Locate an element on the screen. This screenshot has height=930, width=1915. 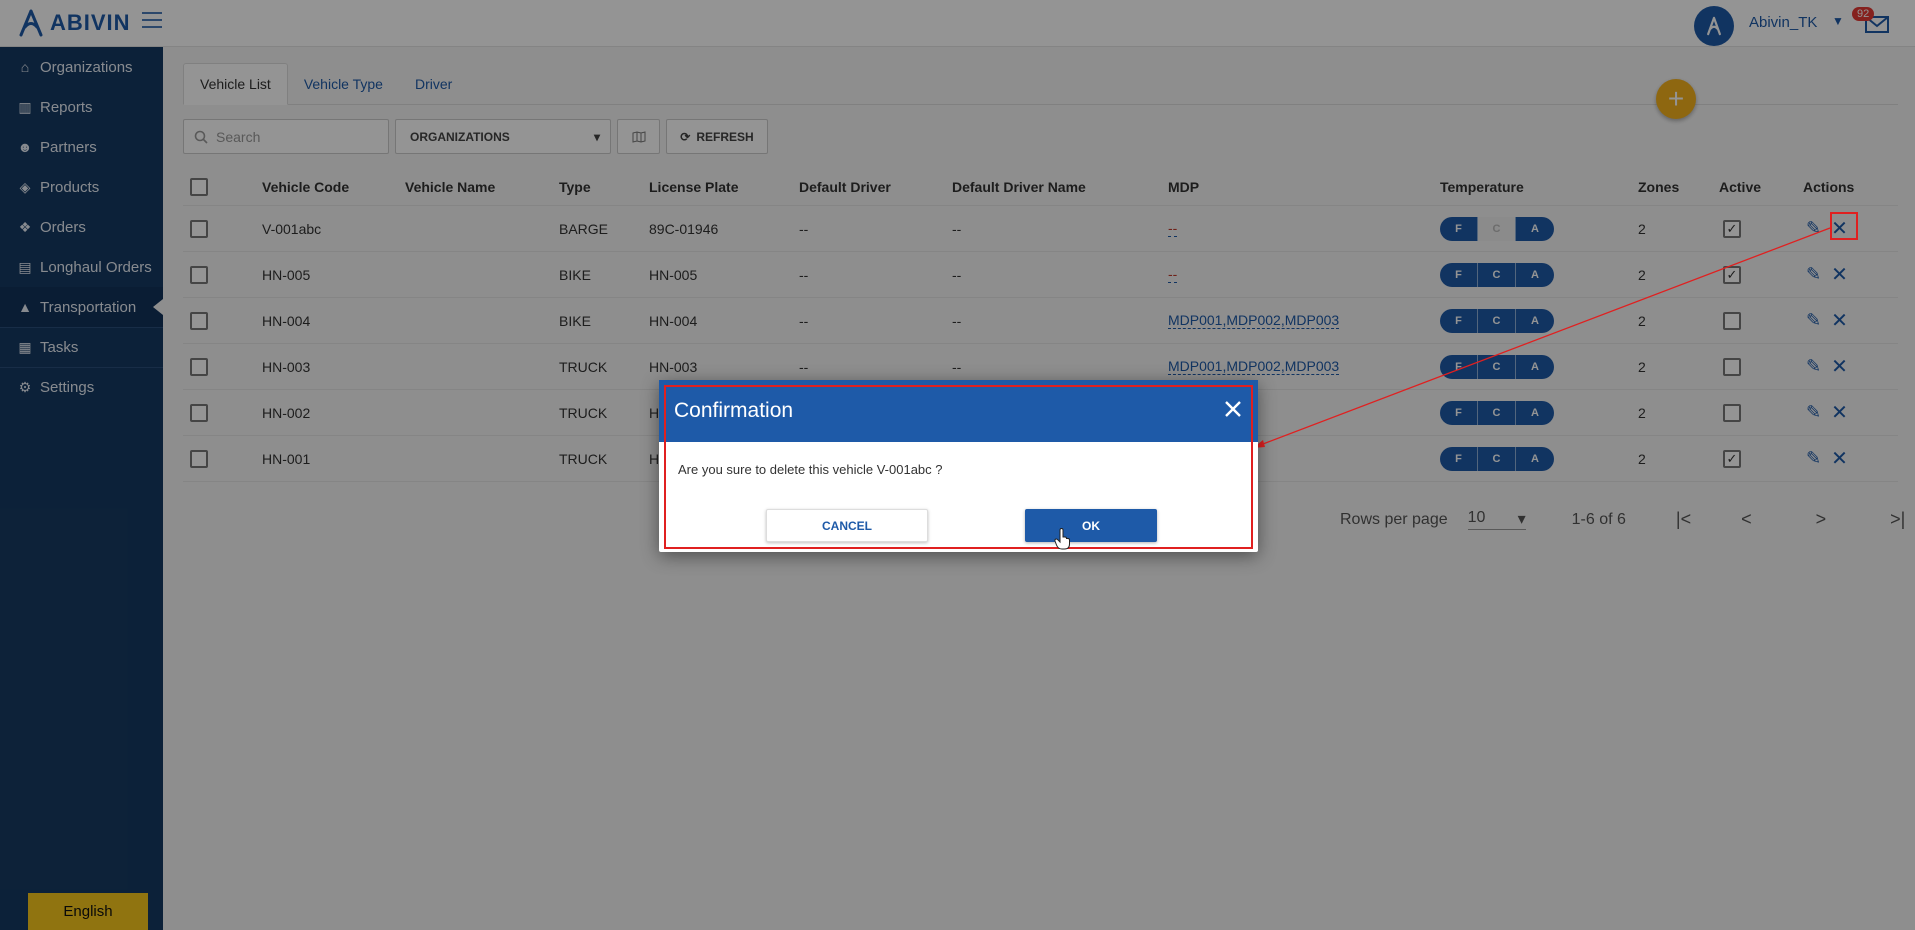
ok-button: OK is located at coordinates (1091, 525).